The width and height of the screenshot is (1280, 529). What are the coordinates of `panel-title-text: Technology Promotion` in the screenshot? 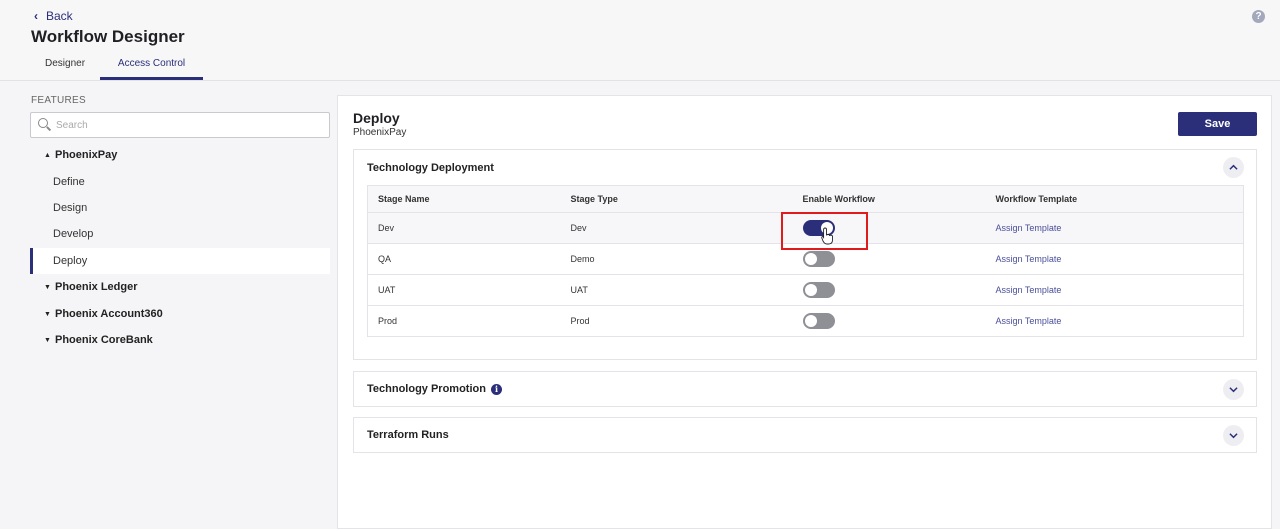 It's located at (426, 389).